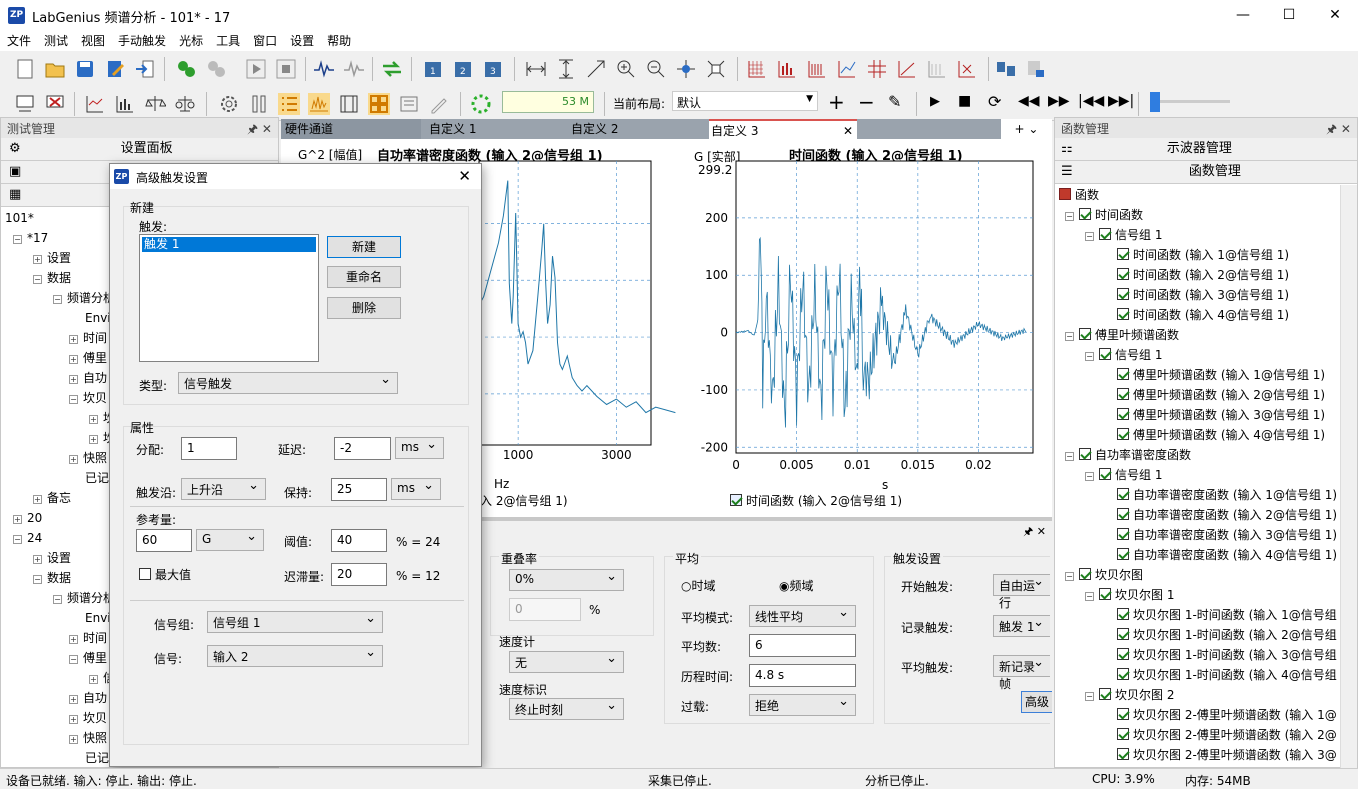 This screenshot has width=1358, height=789. What do you see at coordinates (1206, 435) in the screenshot?
I see `function-tree-item: 傅里叶频谱函数 (输入 4@信号组 1)` at bounding box center [1206, 435].